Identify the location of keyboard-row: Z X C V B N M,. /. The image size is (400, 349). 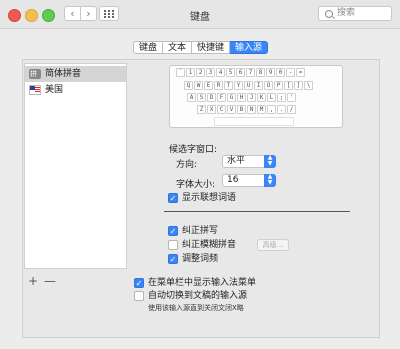
(247, 110).